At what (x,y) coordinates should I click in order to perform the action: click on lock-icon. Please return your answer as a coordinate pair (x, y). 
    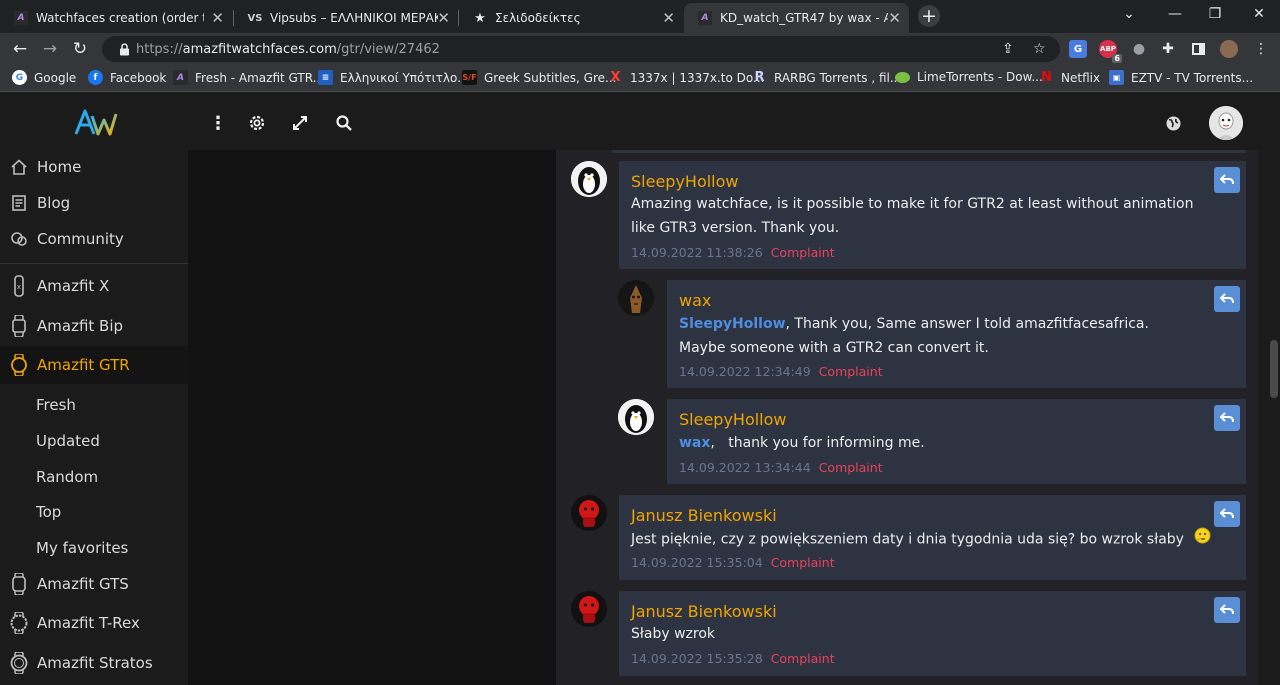
    Looking at the image, I should click on (124, 49).